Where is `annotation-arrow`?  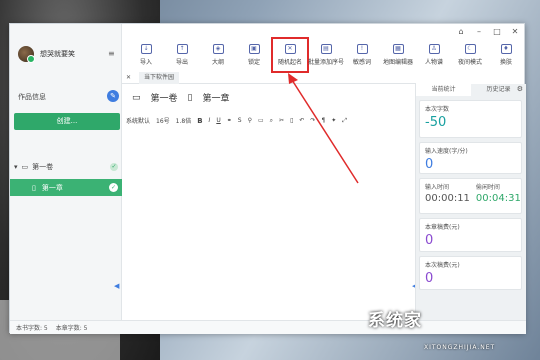
annotation-arrow is located at coordinates (323, 128).